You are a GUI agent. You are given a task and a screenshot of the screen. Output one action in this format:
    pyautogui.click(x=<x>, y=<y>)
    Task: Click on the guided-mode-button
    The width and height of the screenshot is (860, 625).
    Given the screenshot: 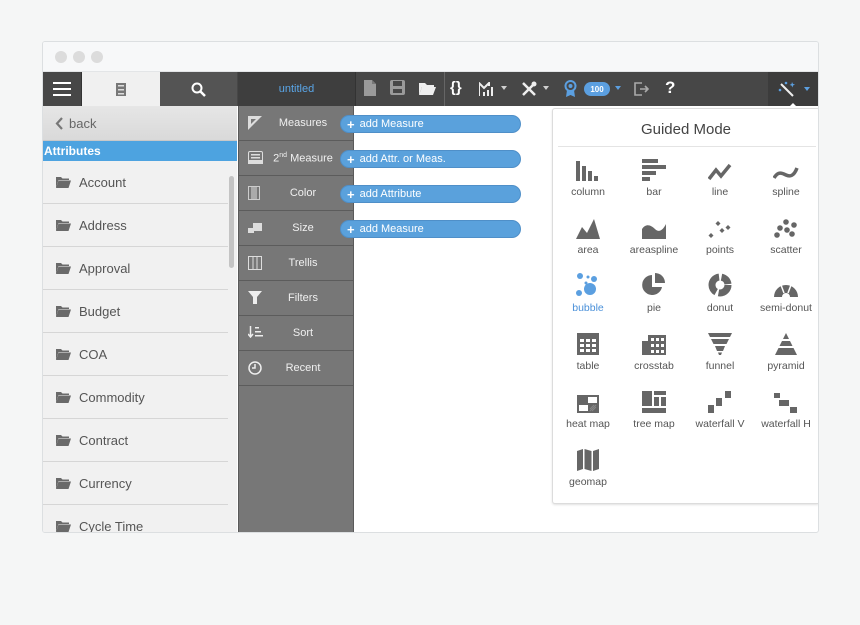 What is the action you would take?
    pyautogui.click(x=793, y=89)
    